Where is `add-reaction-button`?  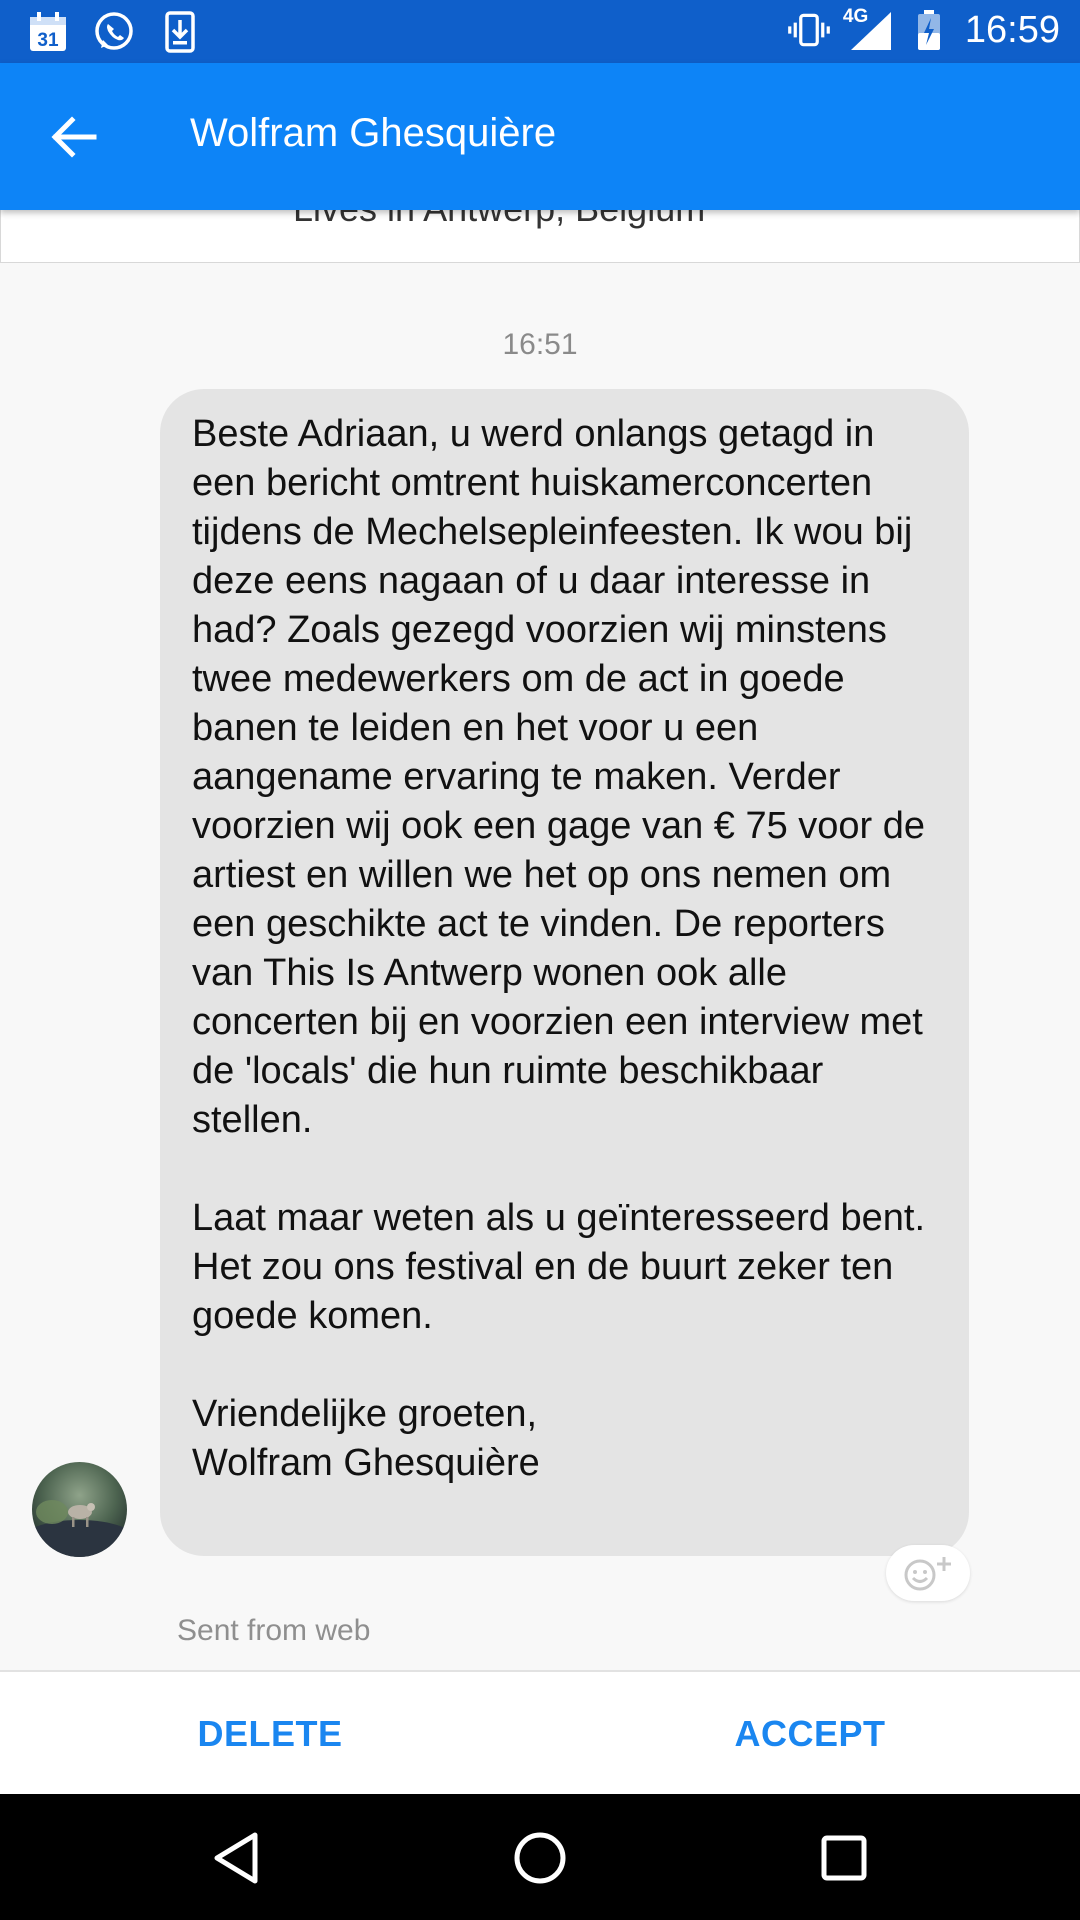 add-reaction-button is located at coordinates (928, 1573).